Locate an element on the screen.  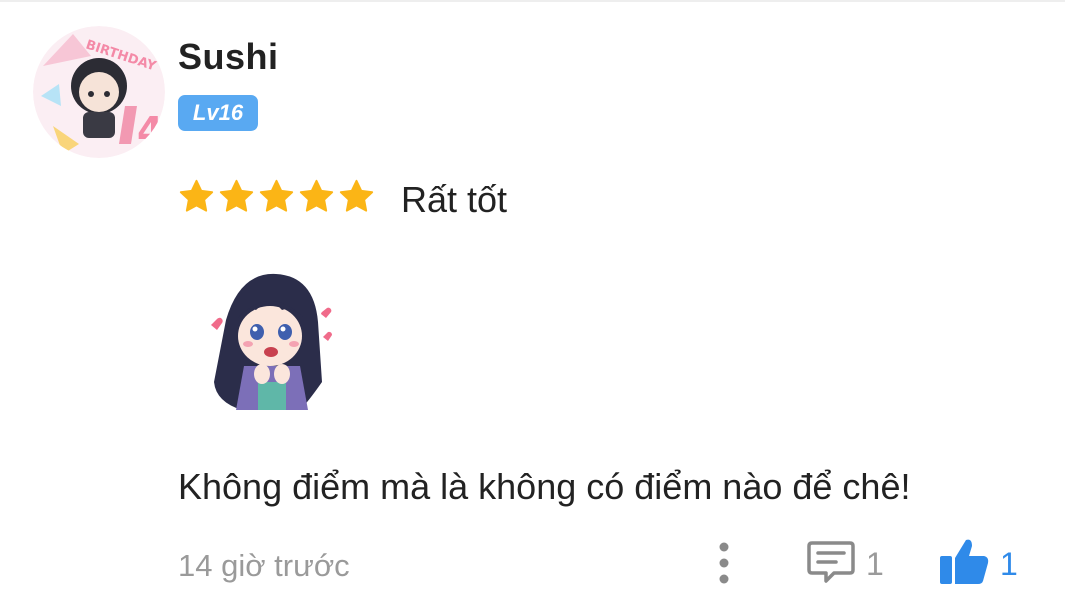
sticker-image is located at coordinates (271, 339).